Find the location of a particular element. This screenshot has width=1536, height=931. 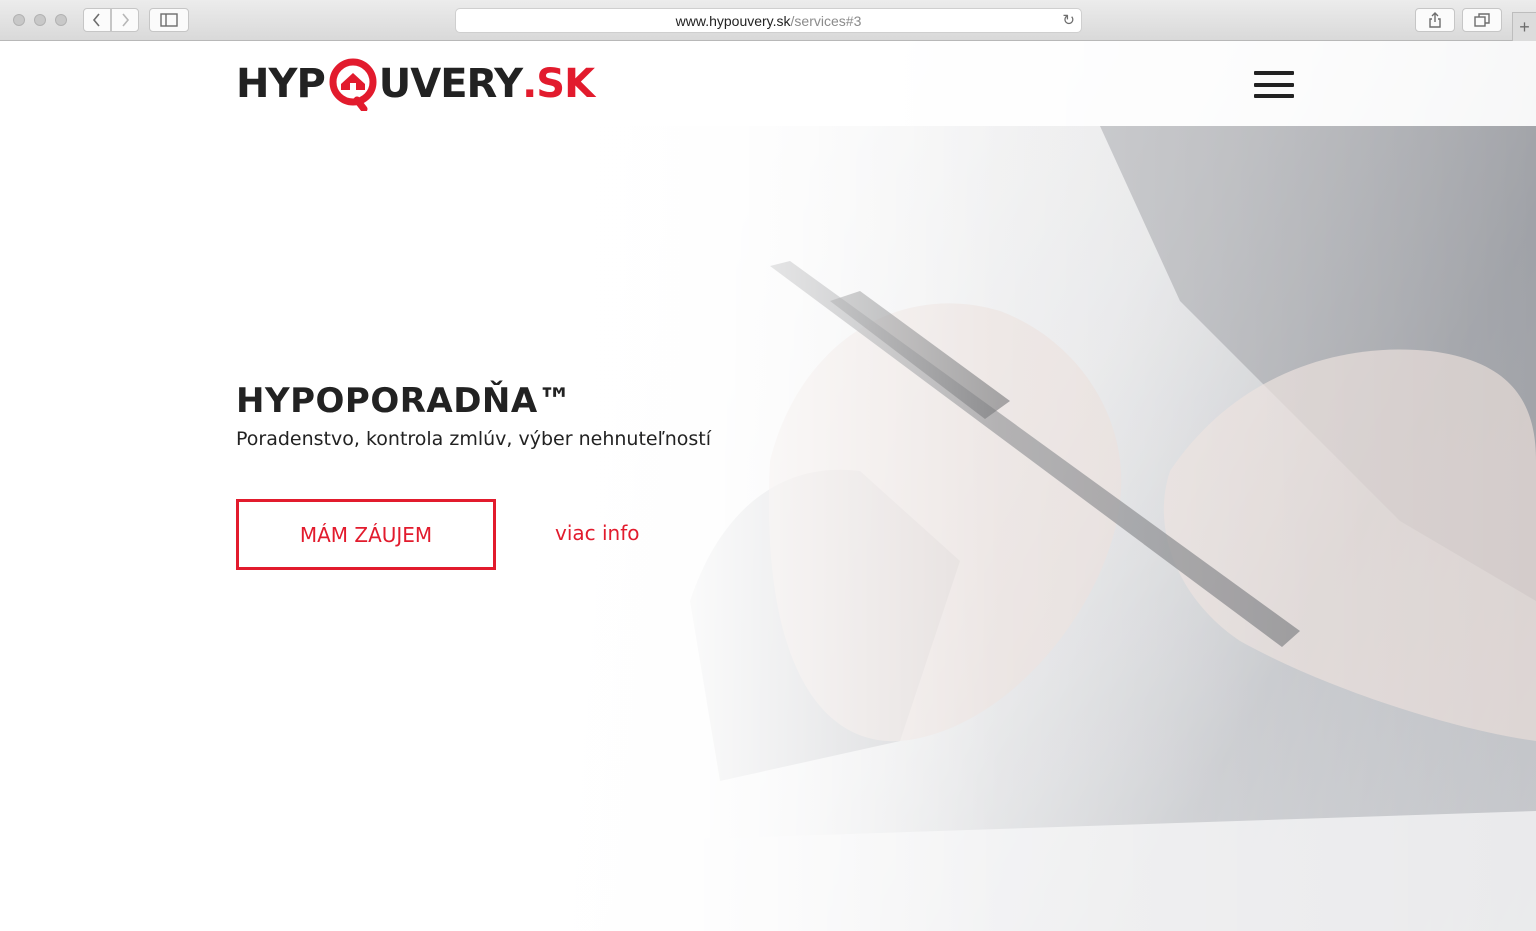

close-window-button is located at coordinates (19, 20).